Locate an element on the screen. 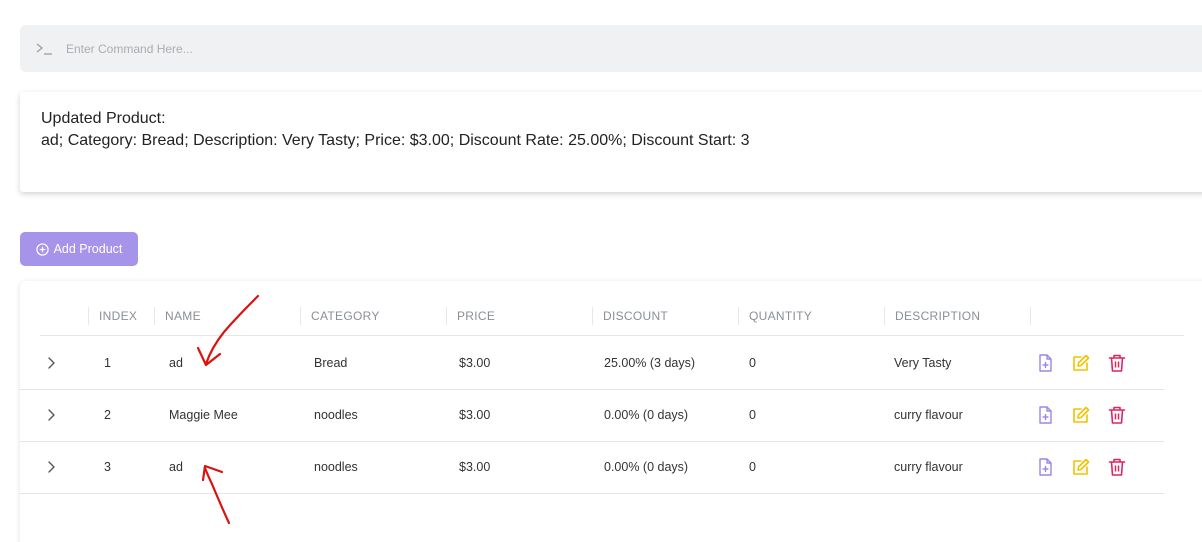 The height and width of the screenshot is (542, 1202). cell-index: 2 is located at coordinates (107, 415).